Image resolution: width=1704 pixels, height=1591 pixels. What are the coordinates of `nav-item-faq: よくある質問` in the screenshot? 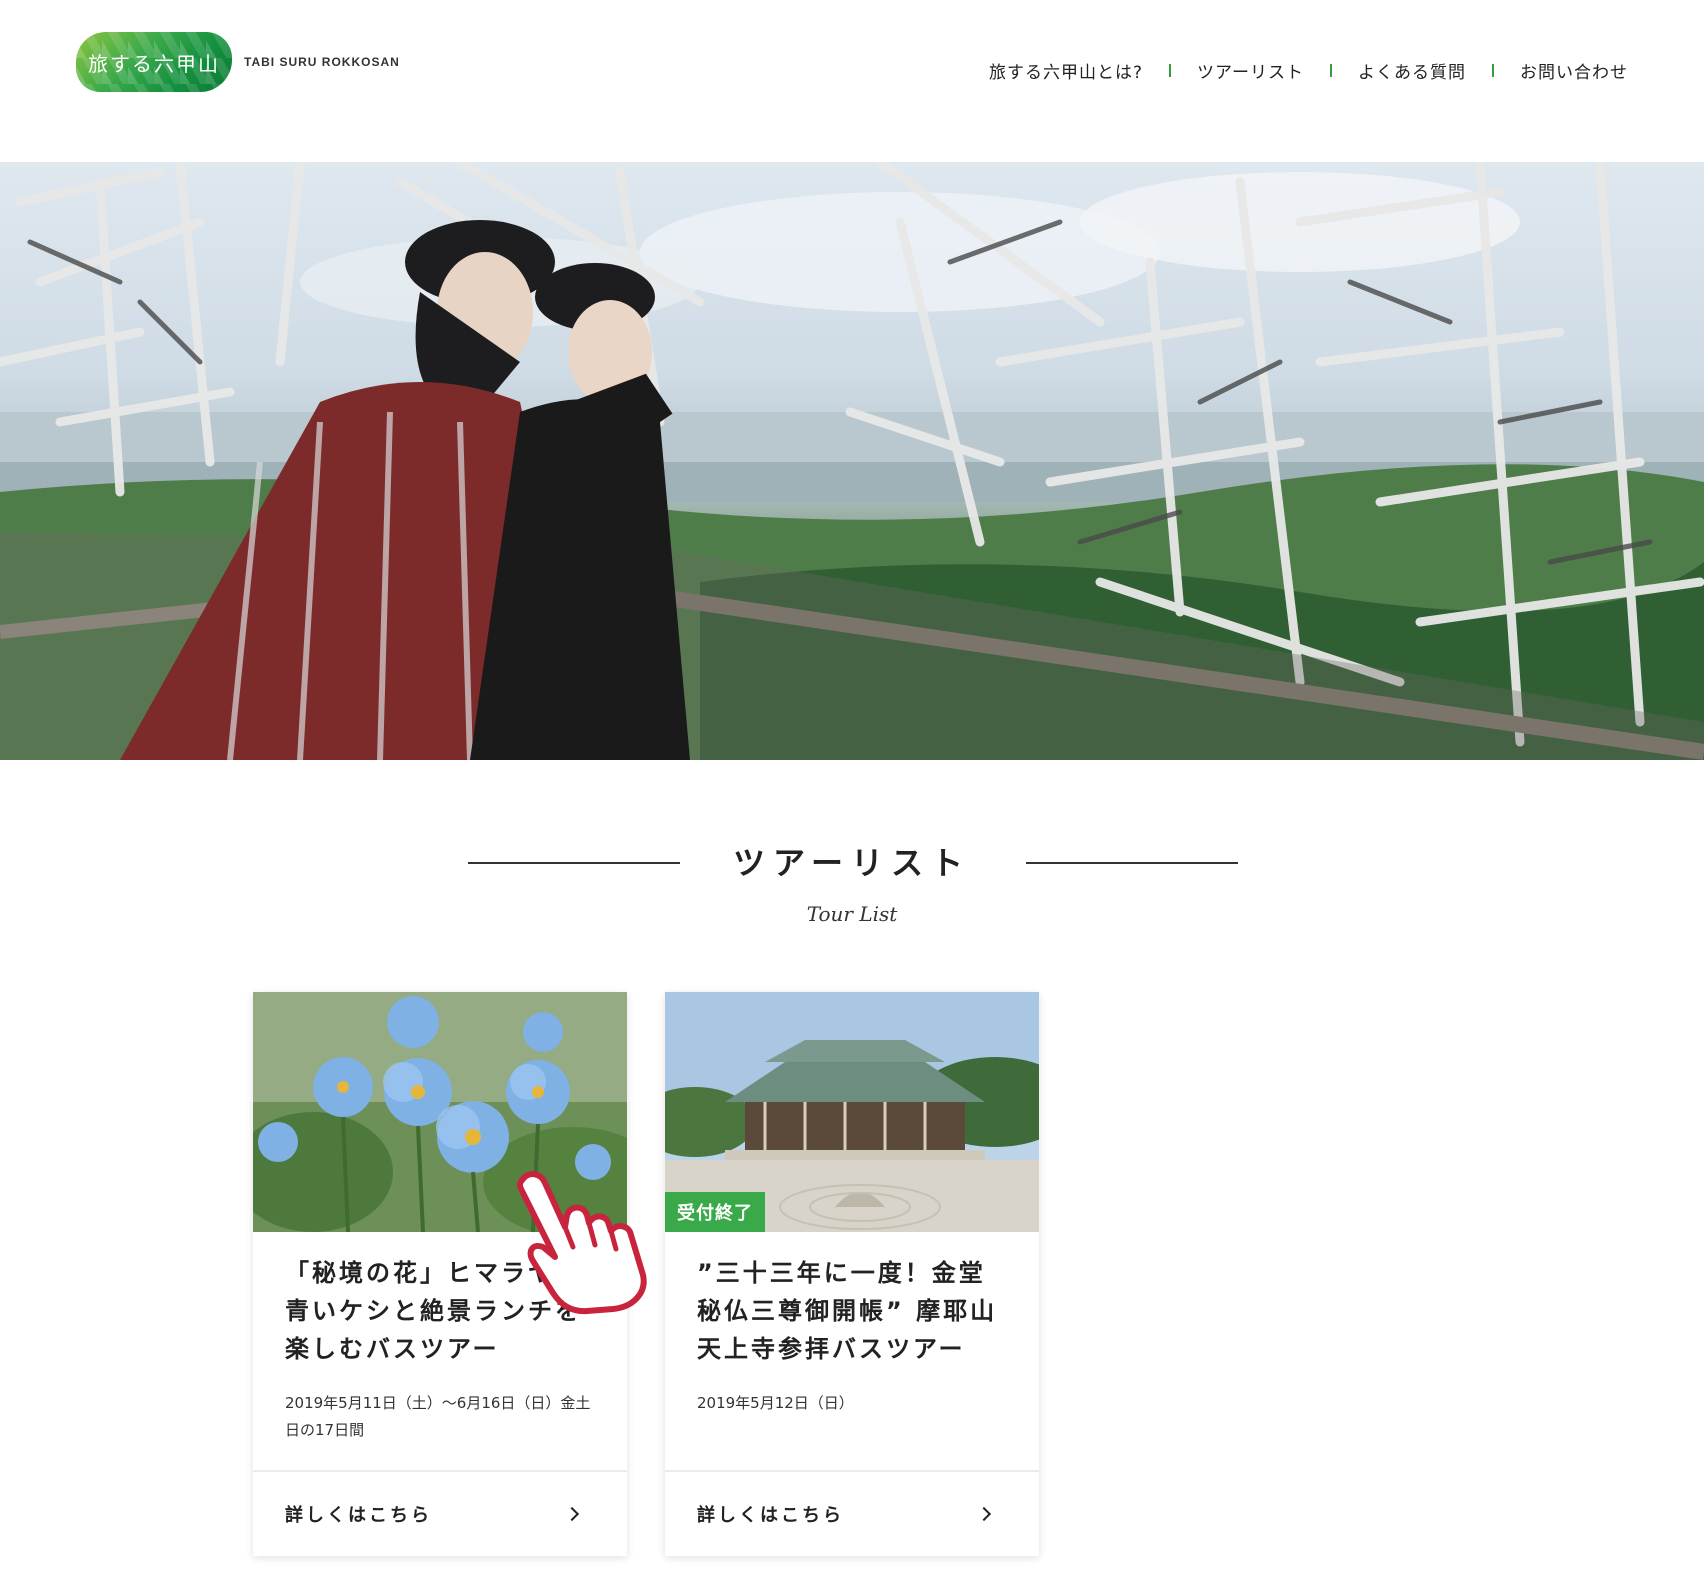 It's located at (1412, 70).